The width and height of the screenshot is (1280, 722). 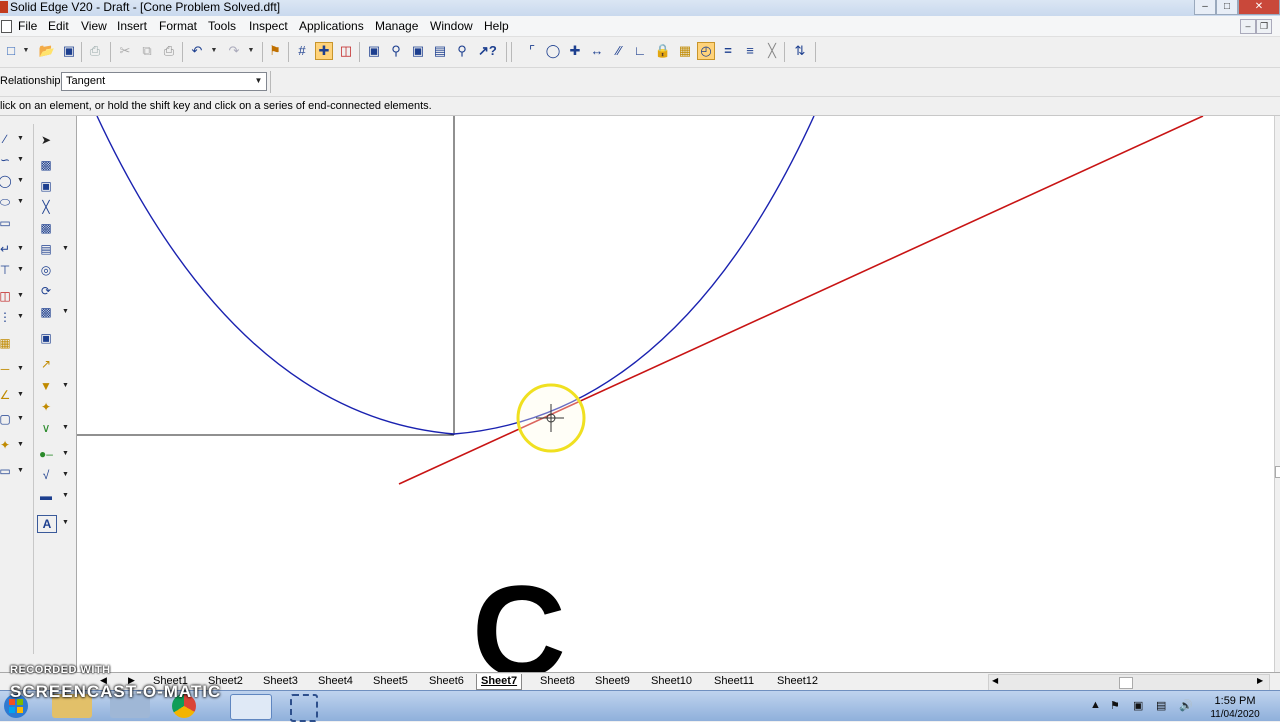 What do you see at coordinates (451, 26) in the screenshot?
I see `menu-window: Window` at bounding box center [451, 26].